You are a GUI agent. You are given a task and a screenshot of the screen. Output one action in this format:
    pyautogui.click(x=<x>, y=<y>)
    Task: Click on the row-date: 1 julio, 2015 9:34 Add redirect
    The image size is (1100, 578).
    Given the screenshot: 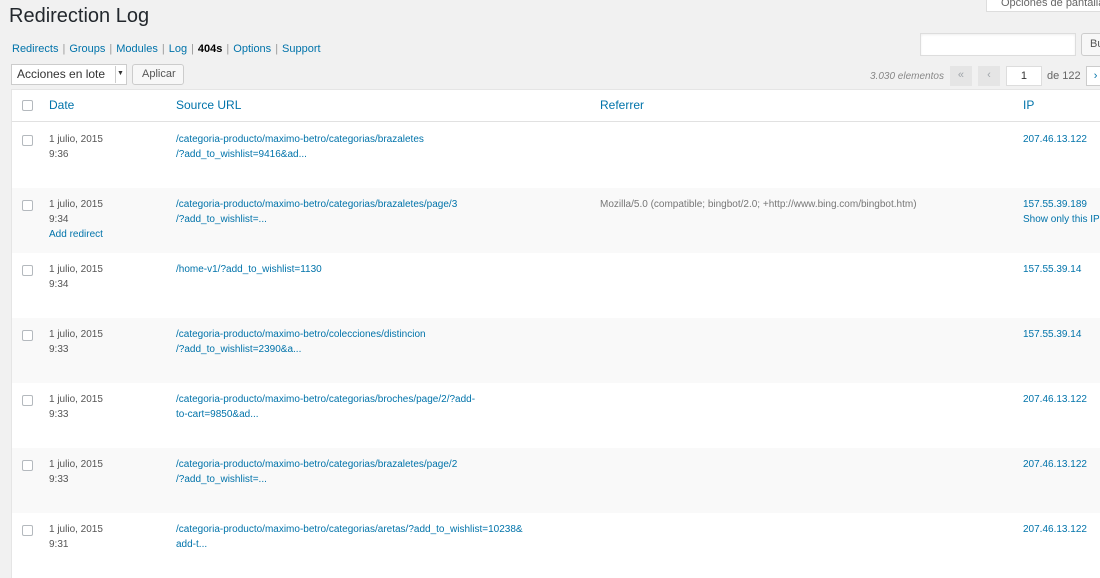 What is the action you would take?
    pyautogui.click(x=76, y=219)
    